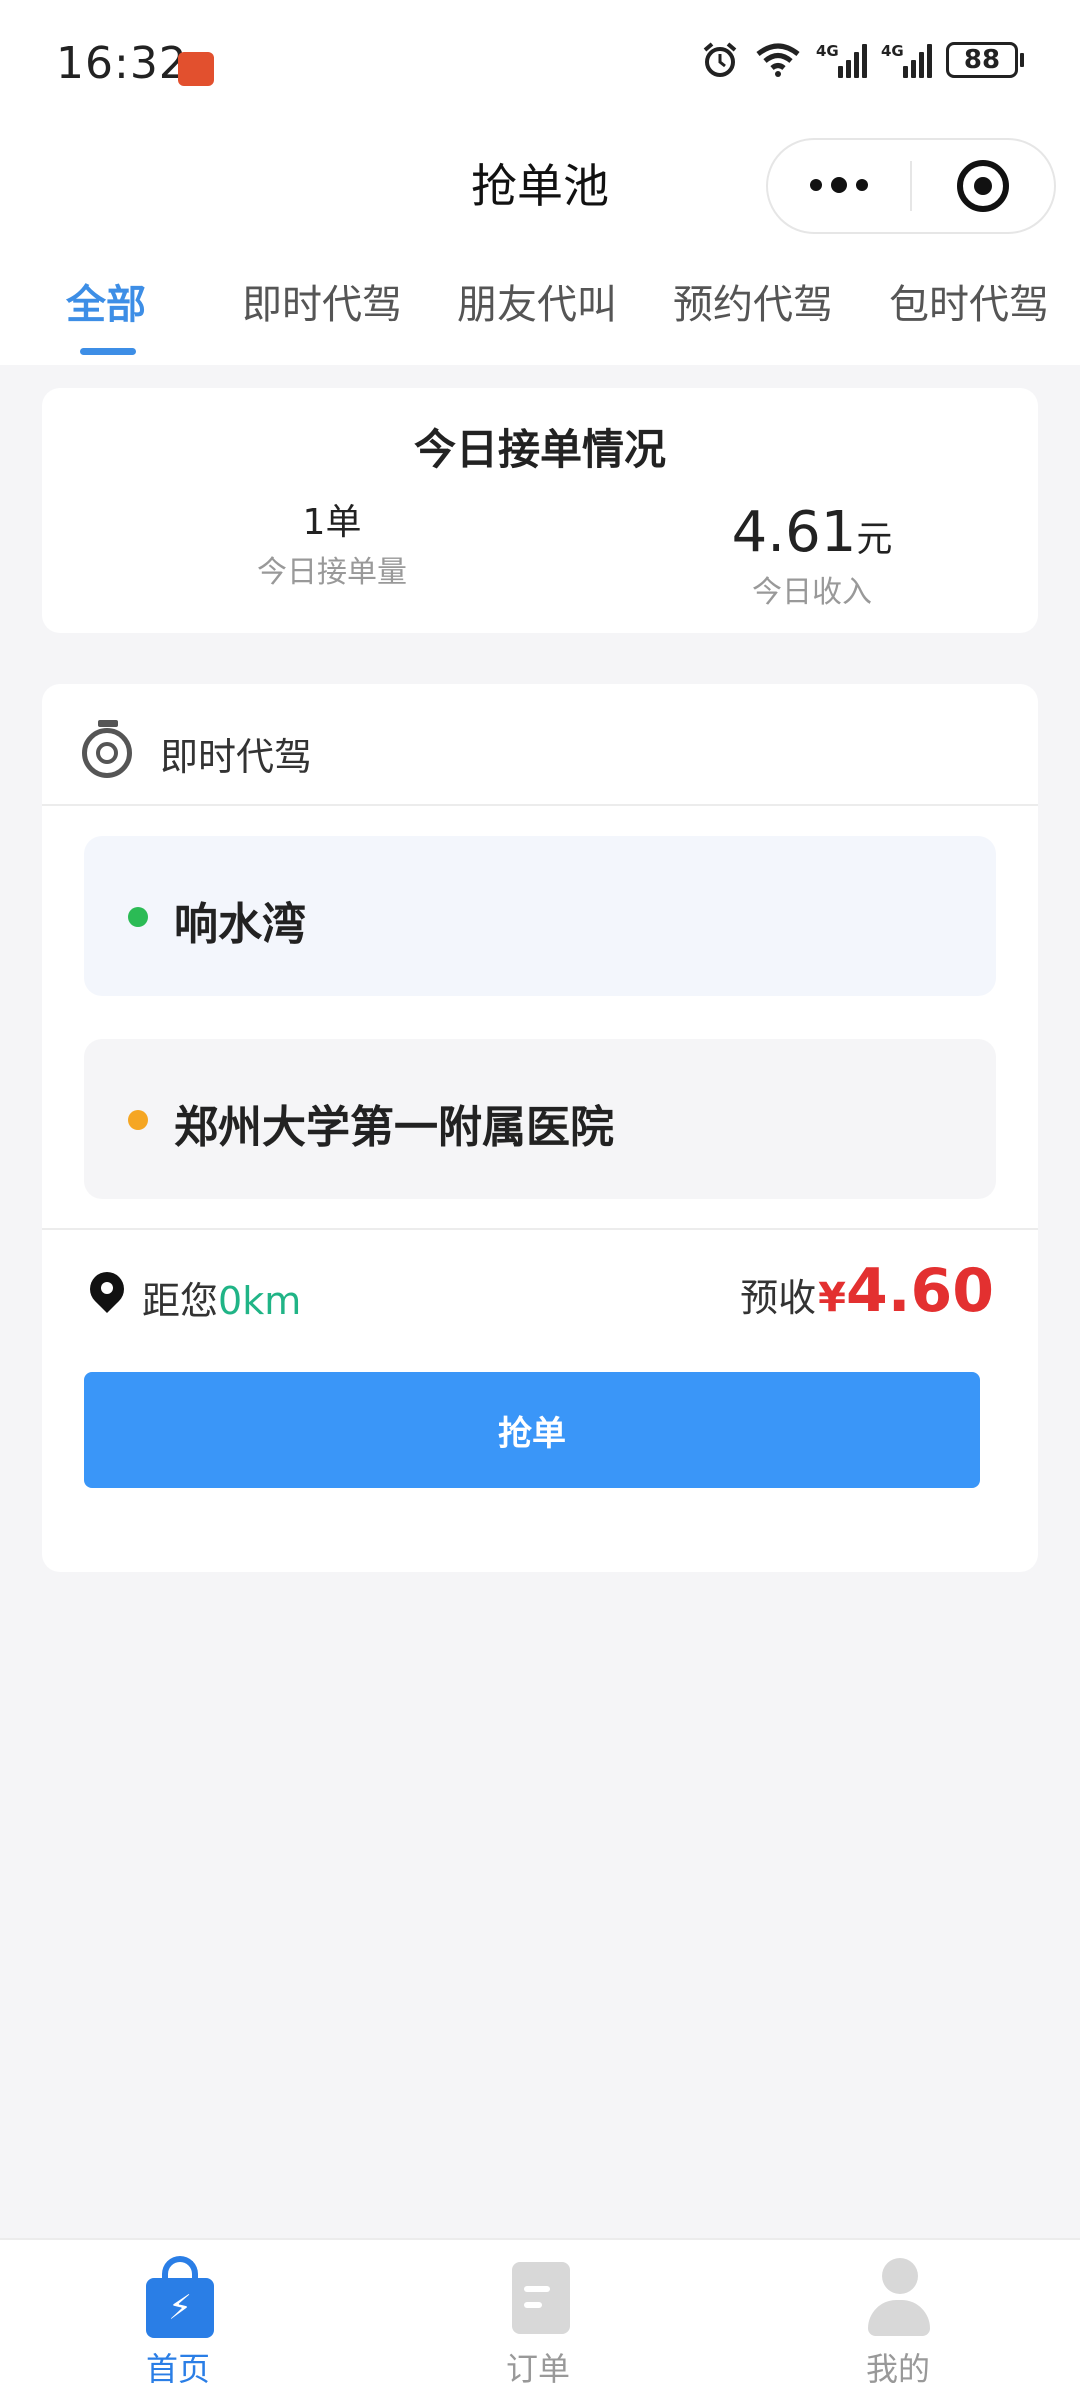 This screenshot has height=2388, width=1080. What do you see at coordinates (983, 186) in the screenshot?
I see `close-target-icon` at bounding box center [983, 186].